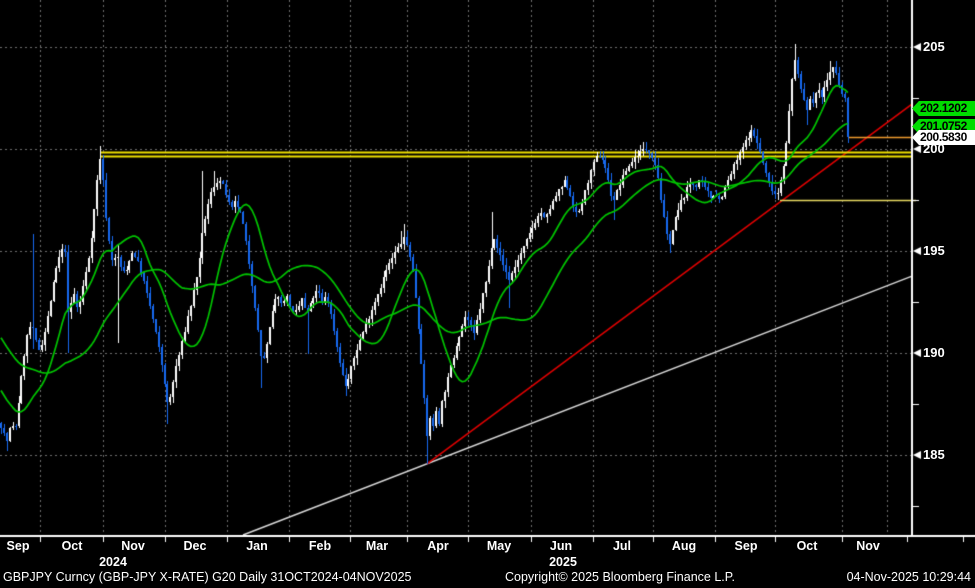  What do you see at coordinates (684, 546) in the screenshot?
I see `x-axis-month-label: Aug` at bounding box center [684, 546].